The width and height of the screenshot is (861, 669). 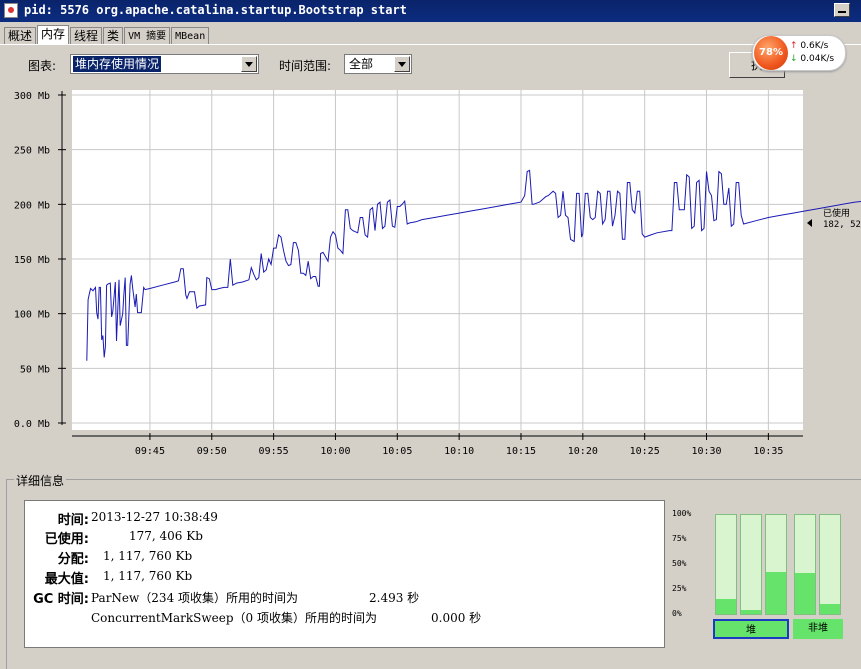 What do you see at coordinates (35, 369) in the screenshot?
I see `y-tick-label: 50 Mb` at bounding box center [35, 369].